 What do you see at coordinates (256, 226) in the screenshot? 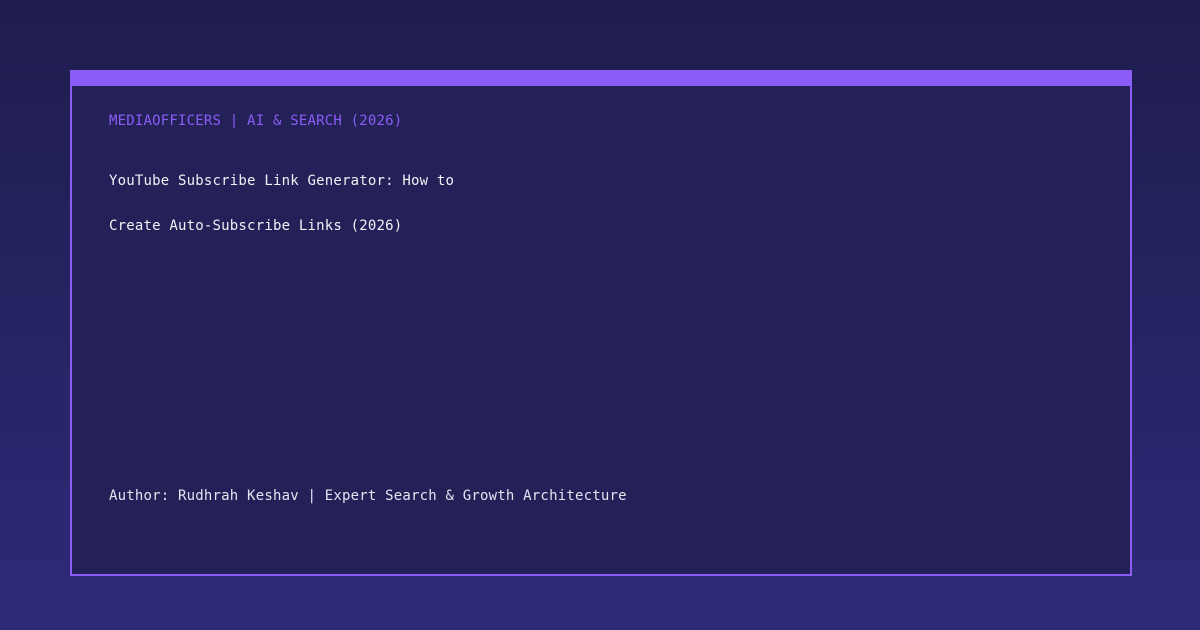
I see `article-title-line-2: Create Auto-Subscribe Links (2026)` at bounding box center [256, 226].